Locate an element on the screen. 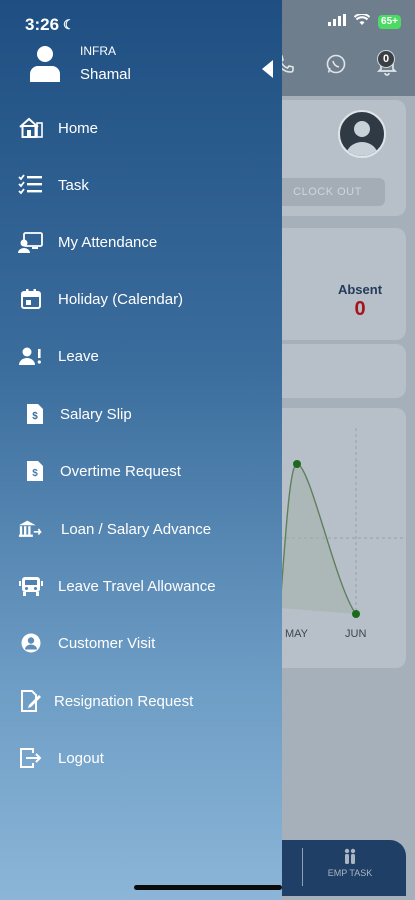 This screenshot has width=415, height=900. salary-slip-icon: $ is located at coordinates (35, 414).